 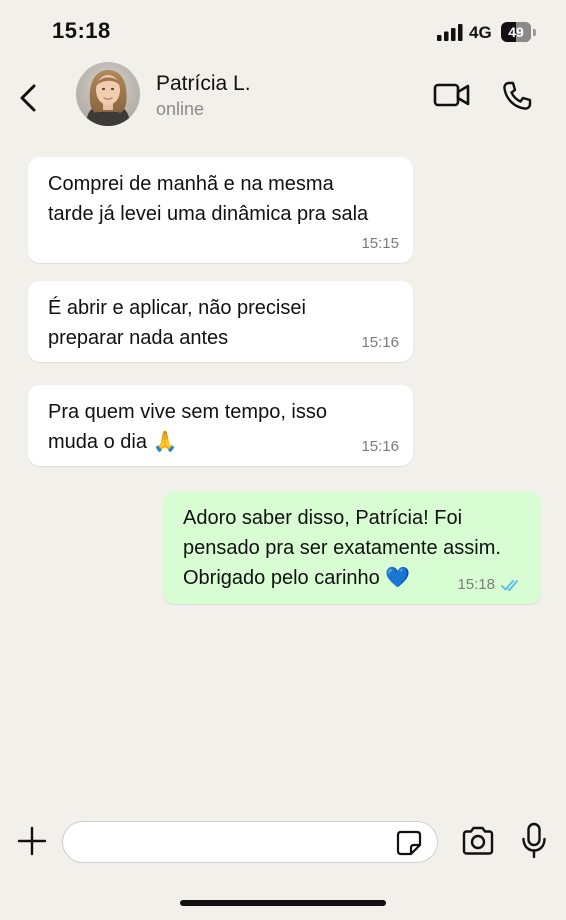 What do you see at coordinates (203, 84) in the screenshot?
I see `contact-name: Patrícia L.` at bounding box center [203, 84].